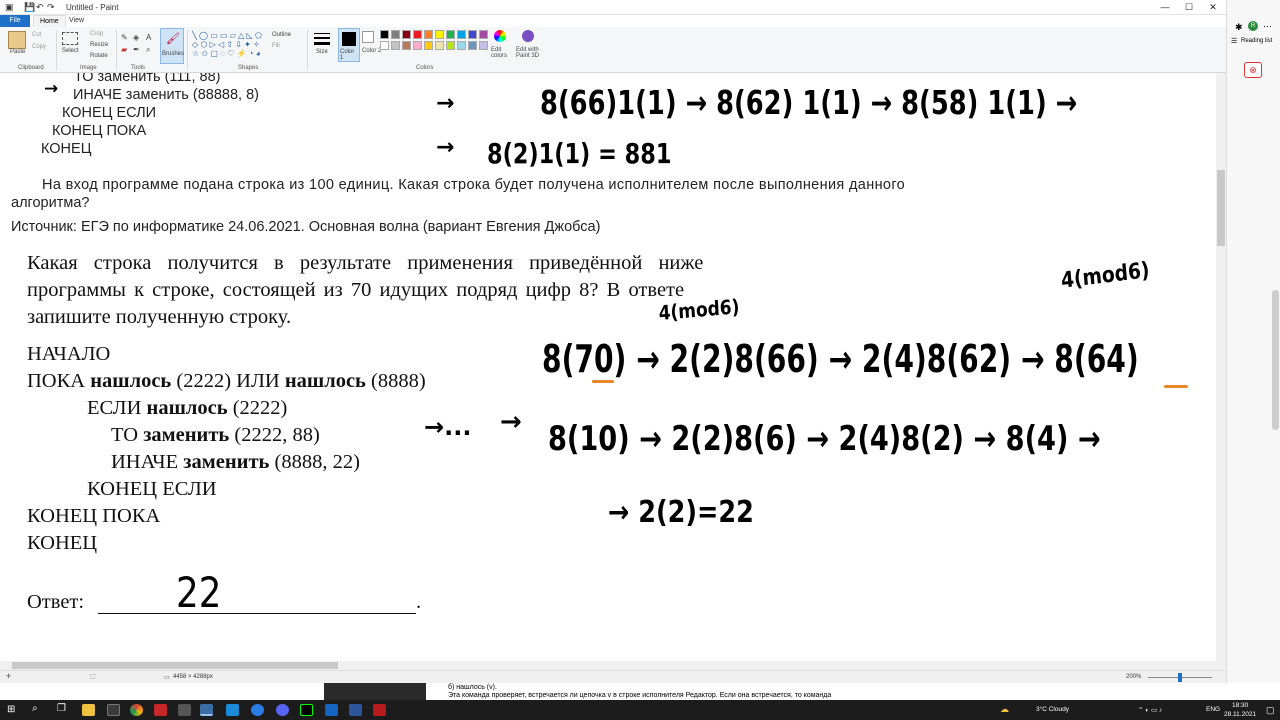  Describe the element at coordinates (136, 710) in the screenshot. I see `chrome-icon` at that location.